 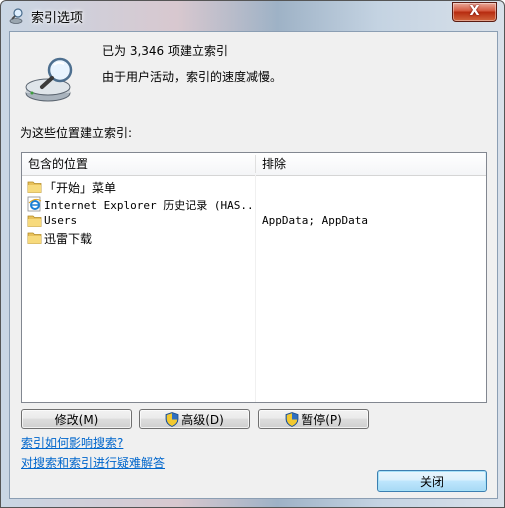 I want to click on table-row: 迅雷下载, so click(x=254, y=238).